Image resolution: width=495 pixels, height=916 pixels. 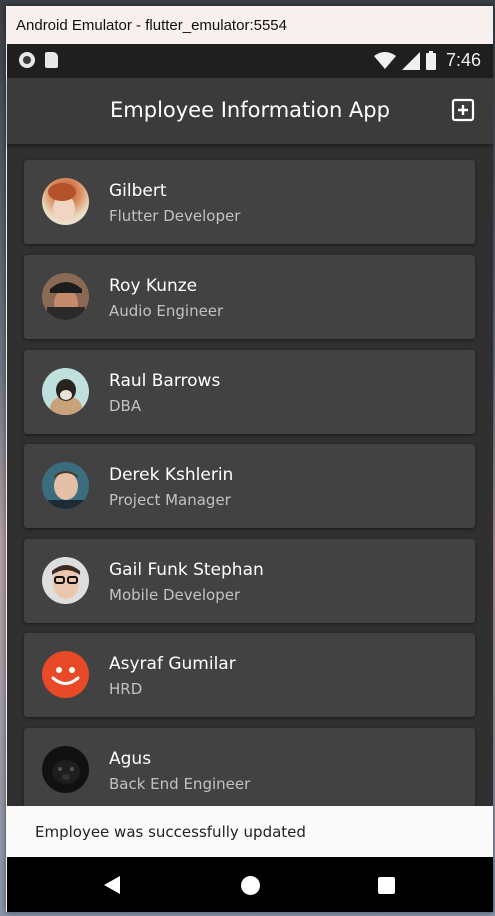 What do you see at coordinates (186, 570) in the screenshot?
I see `employee-name: Gail Funk Stephan` at bounding box center [186, 570].